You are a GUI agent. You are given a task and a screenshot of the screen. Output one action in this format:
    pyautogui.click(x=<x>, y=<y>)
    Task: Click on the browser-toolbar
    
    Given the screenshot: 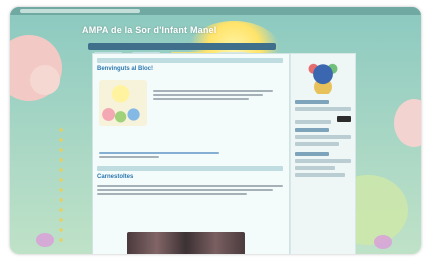 What is the action you would take?
    pyautogui.click(x=215, y=11)
    